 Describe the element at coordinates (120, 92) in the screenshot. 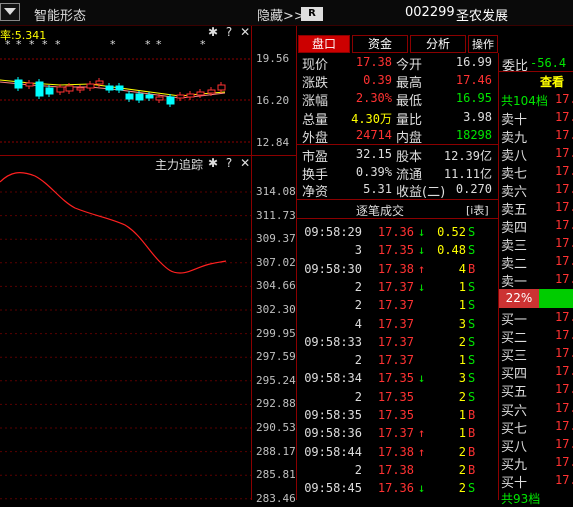

I see `candles` at that location.